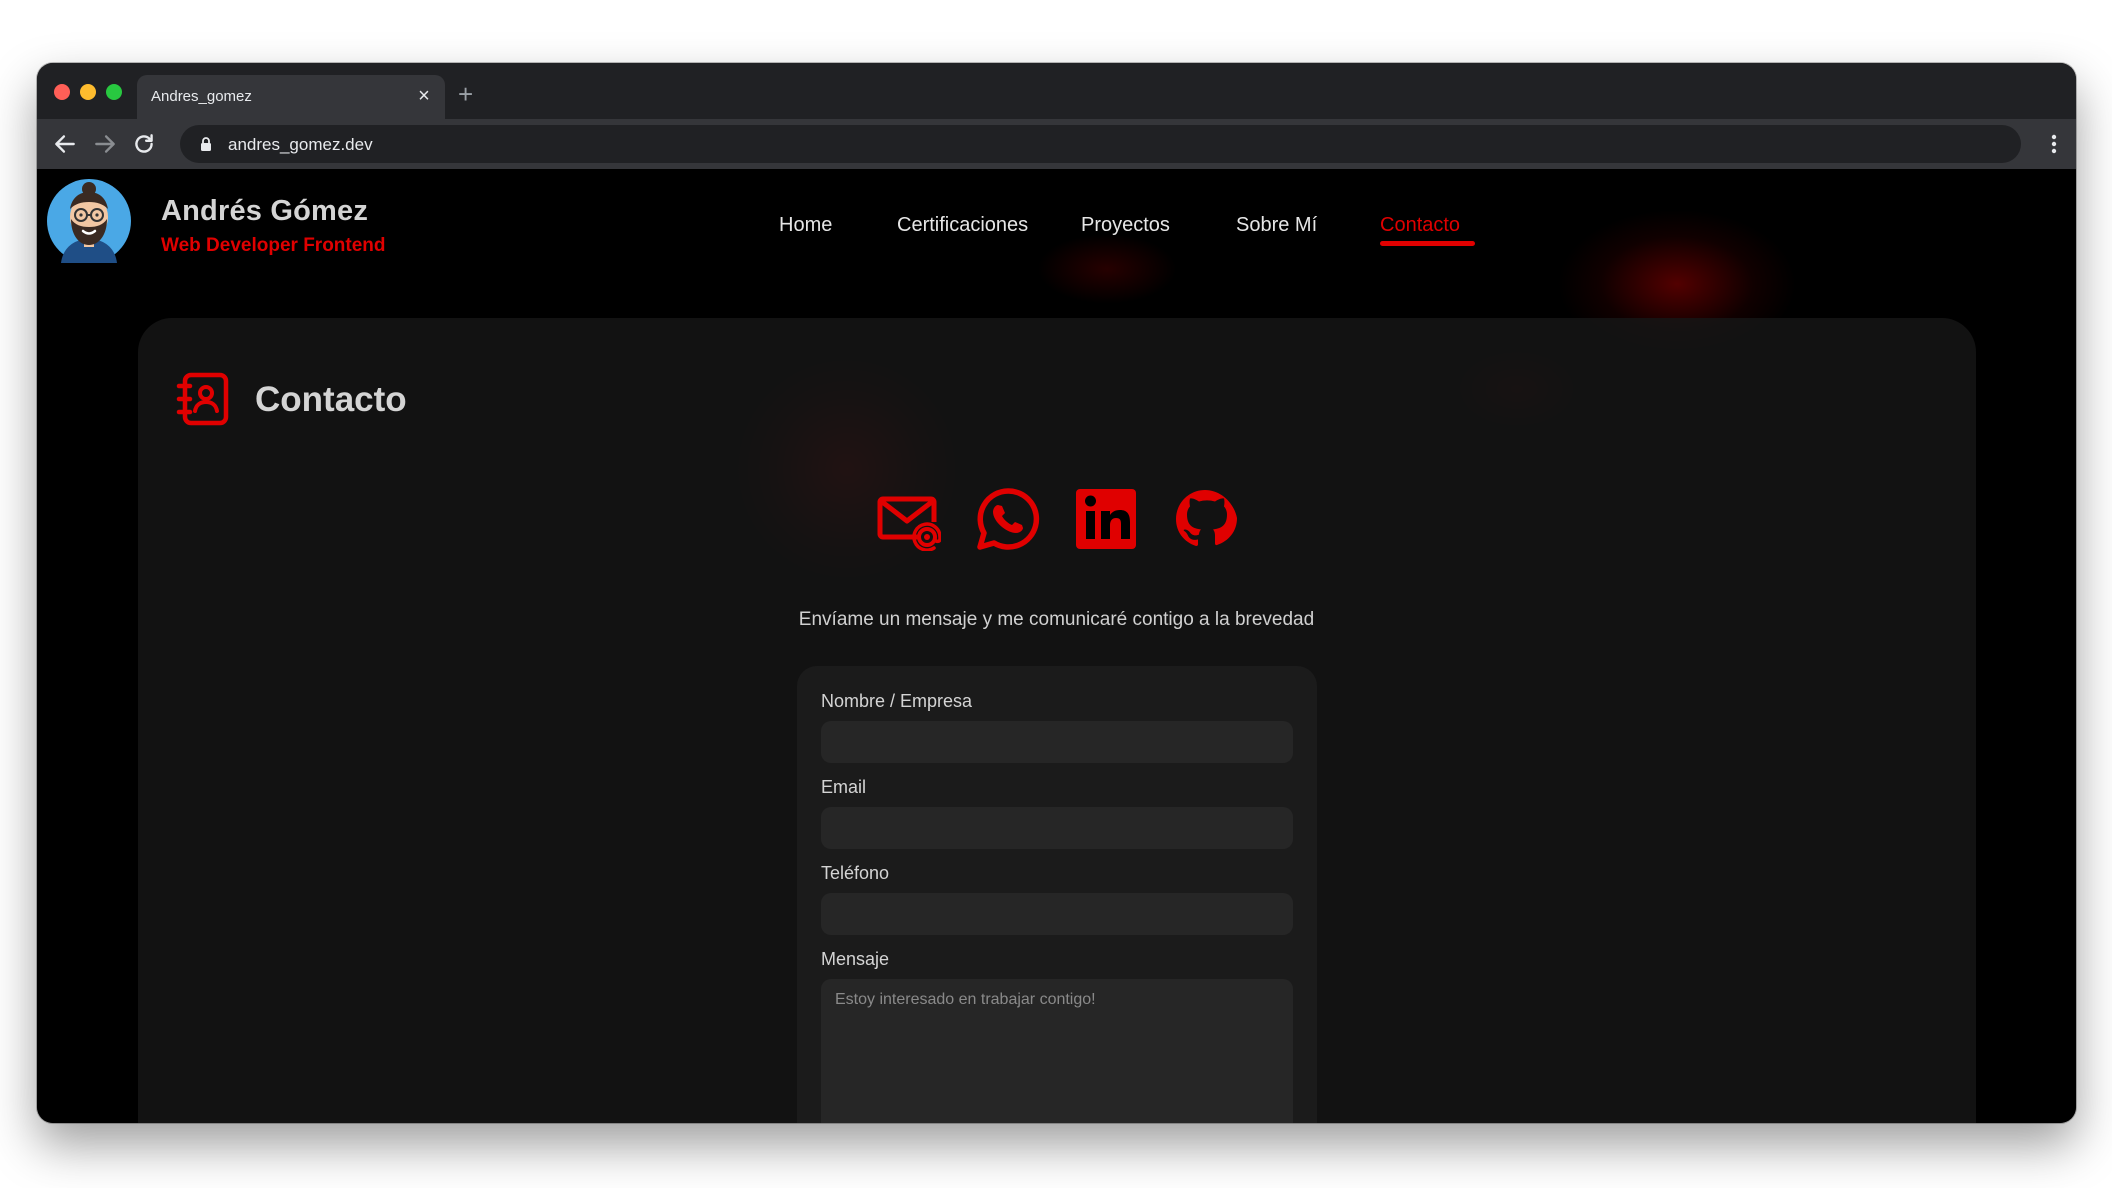 This screenshot has width=2112, height=1188. I want to click on nav-home: Home, so click(805, 225).